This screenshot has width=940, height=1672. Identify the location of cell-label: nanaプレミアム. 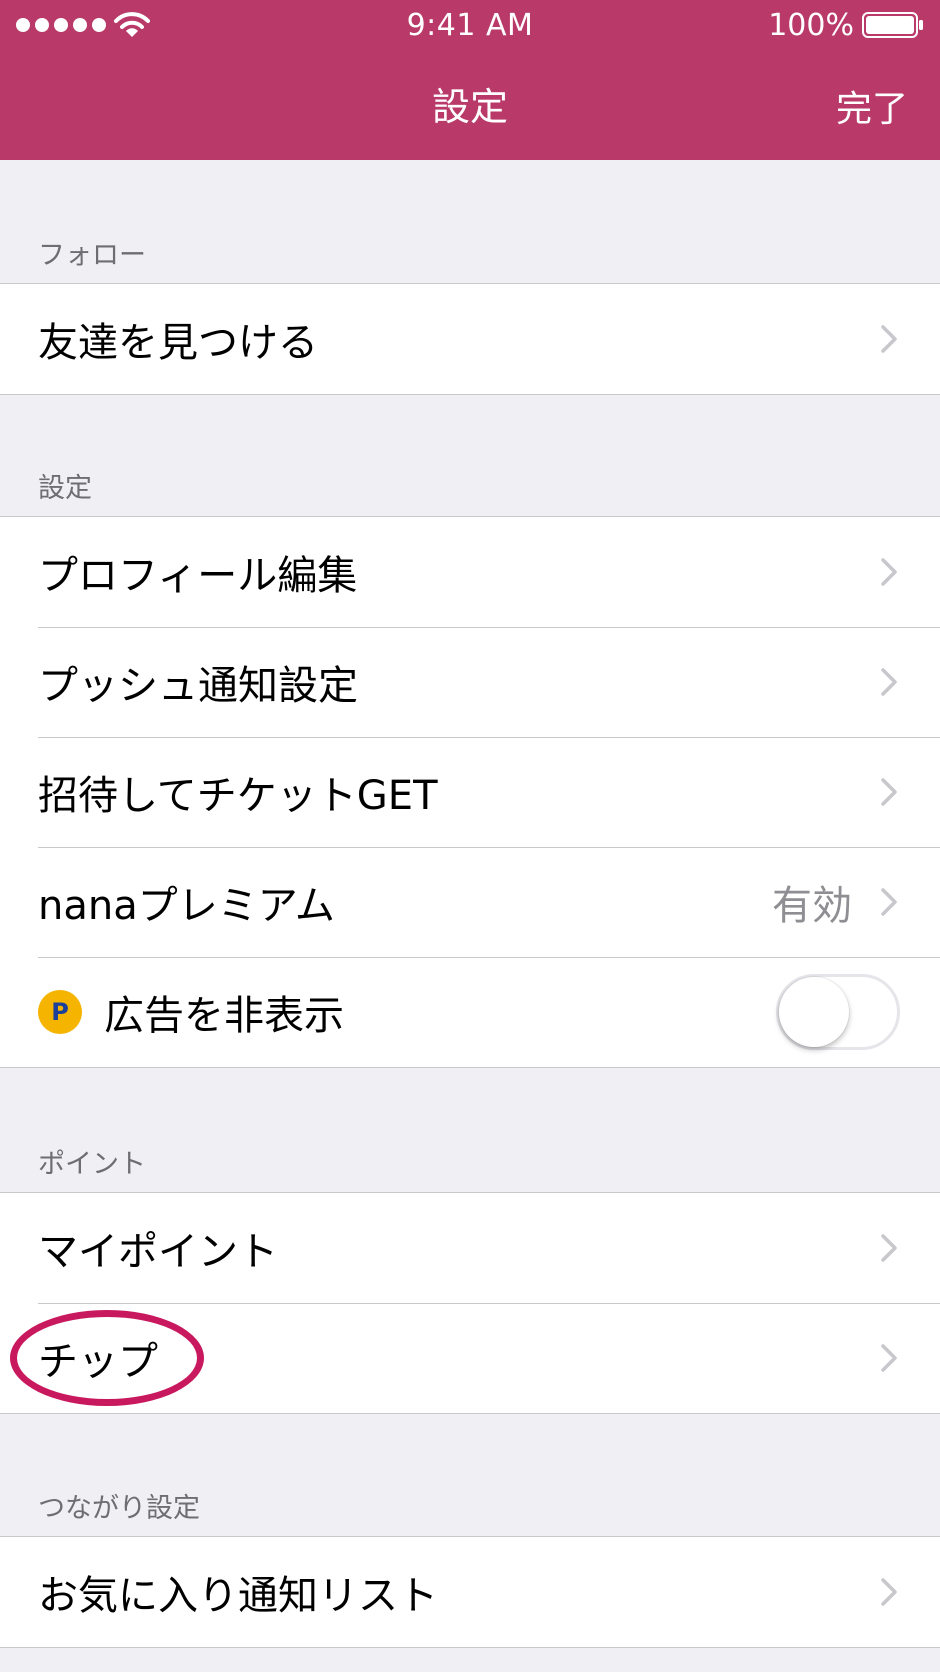
(186, 906).